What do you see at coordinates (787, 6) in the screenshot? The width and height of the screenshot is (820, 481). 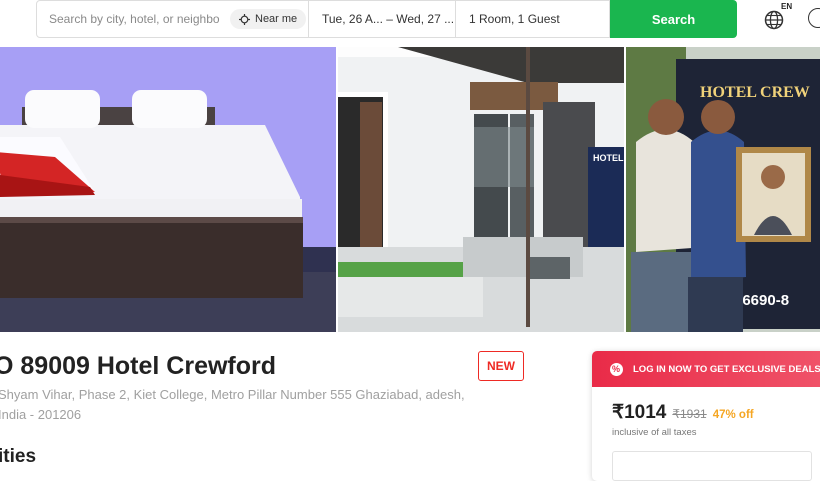 I see `language-code: EN` at bounding box center [787, 6].